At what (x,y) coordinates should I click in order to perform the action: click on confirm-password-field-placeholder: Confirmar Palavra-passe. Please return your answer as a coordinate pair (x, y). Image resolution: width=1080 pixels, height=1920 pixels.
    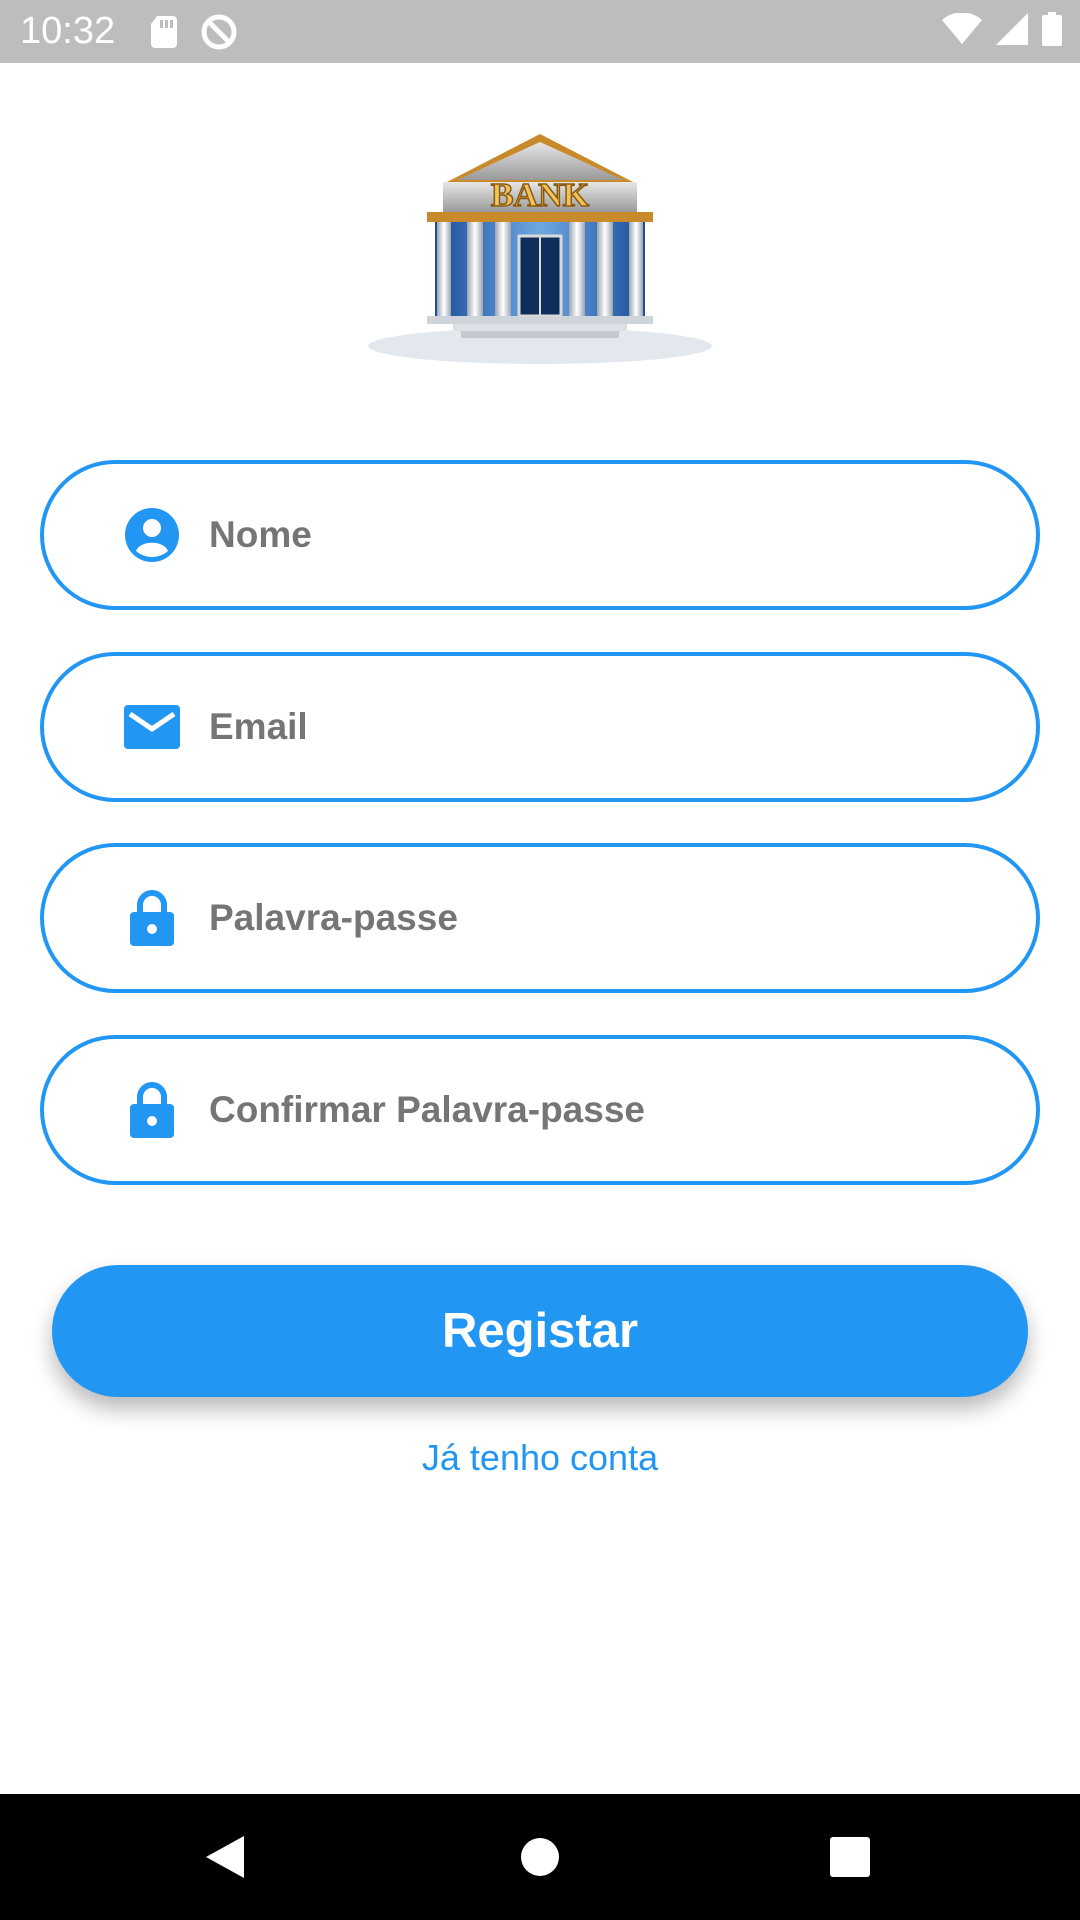
    Looking at the image, I should click on (427, 1109).